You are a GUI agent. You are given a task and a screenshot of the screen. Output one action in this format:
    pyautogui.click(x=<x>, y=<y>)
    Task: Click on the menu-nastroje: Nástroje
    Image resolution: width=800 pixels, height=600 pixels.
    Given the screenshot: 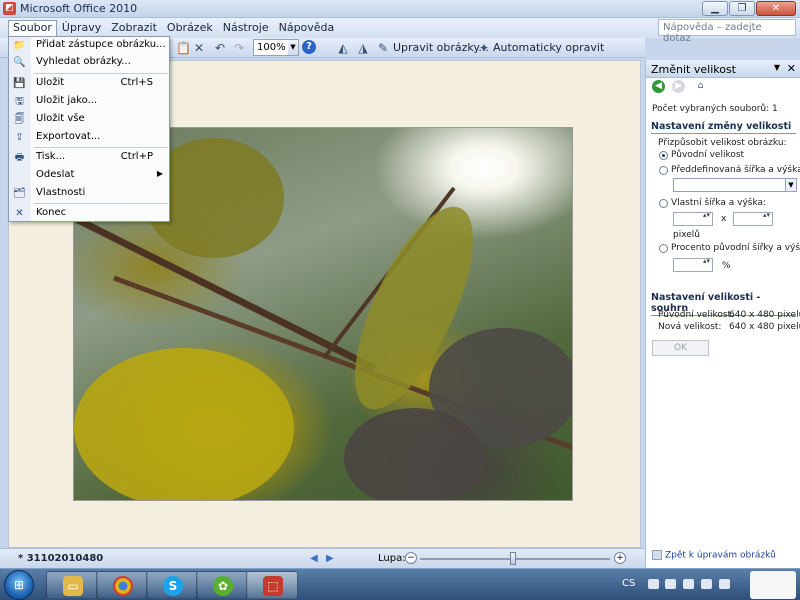 What is the action you would take?
    pyautogui.click(x=246, y=28)
    